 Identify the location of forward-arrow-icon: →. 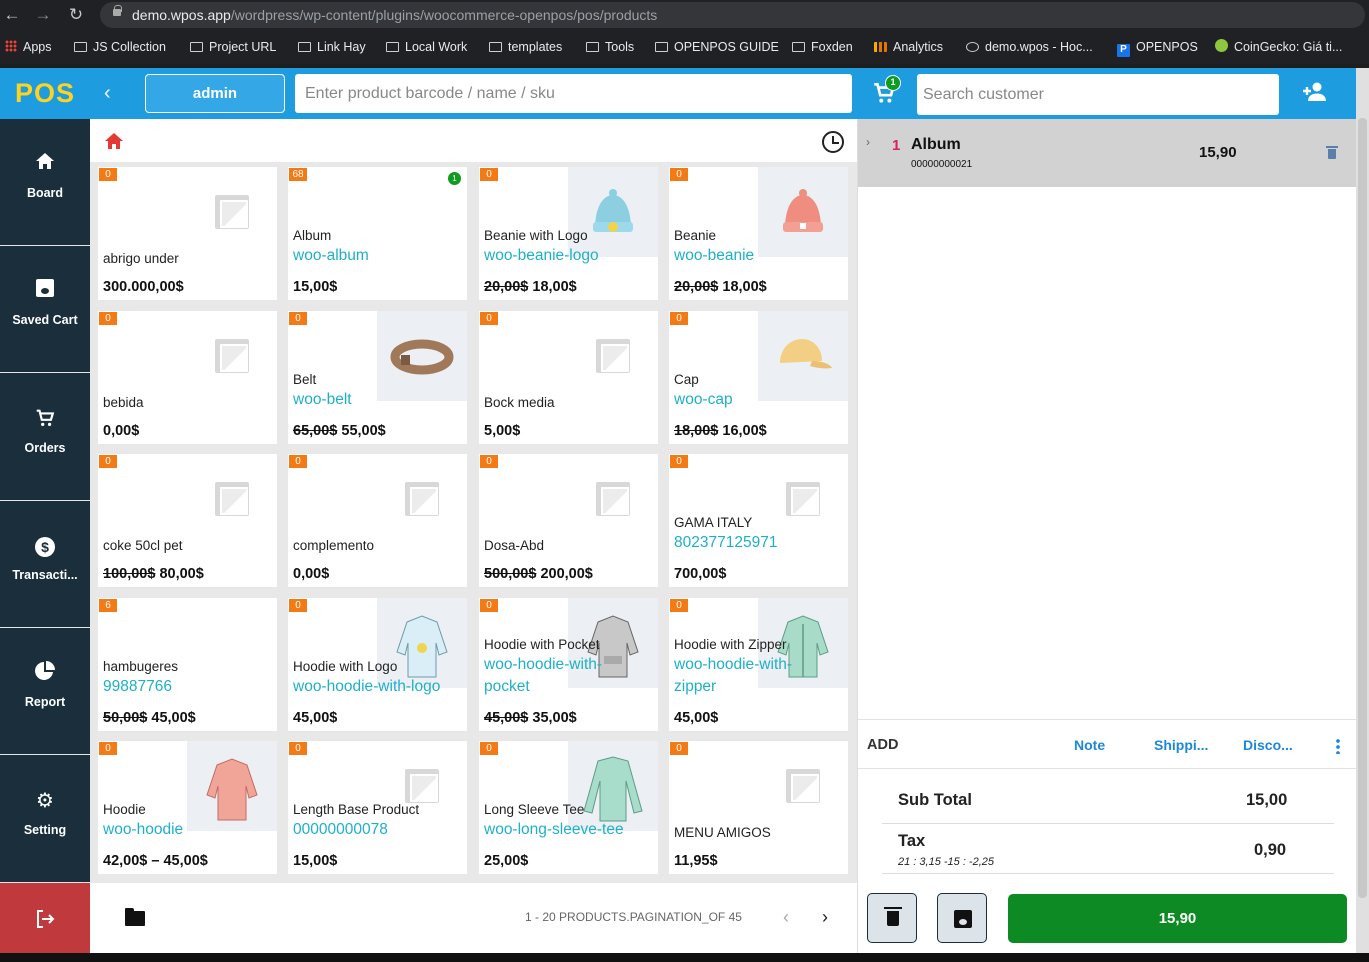
(43, 15).